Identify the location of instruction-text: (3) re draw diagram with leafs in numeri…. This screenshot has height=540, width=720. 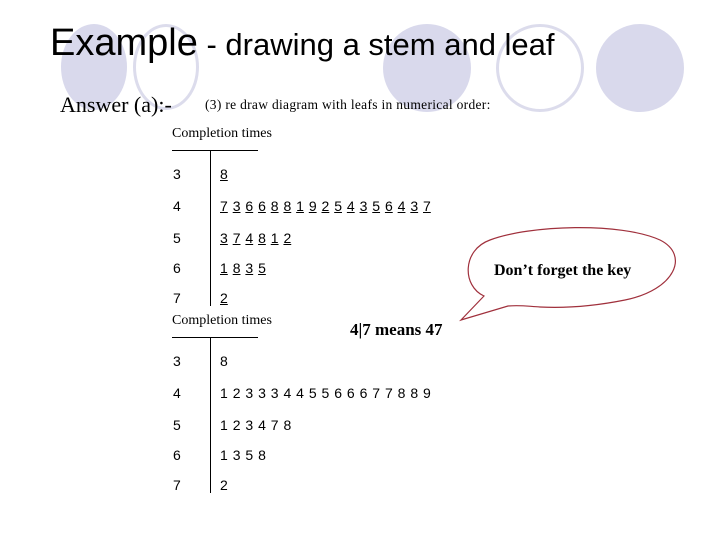
(348, 104).